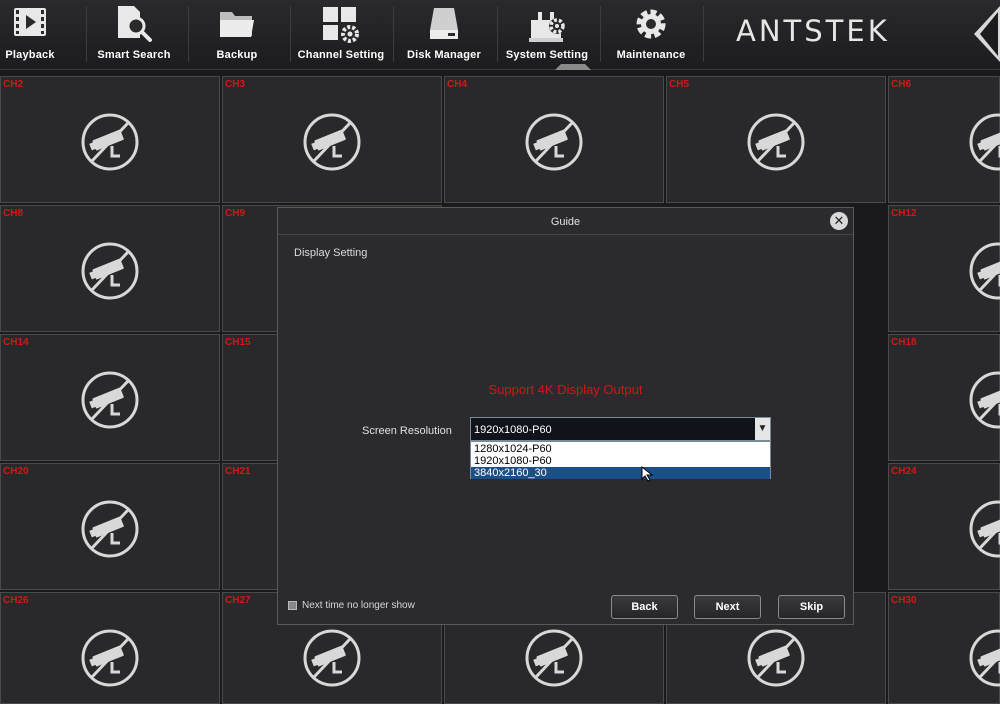 Image resolution: width=1000 pixels, height=704 pixels. I want to click on channel-label: CH30, so click(904, 600).